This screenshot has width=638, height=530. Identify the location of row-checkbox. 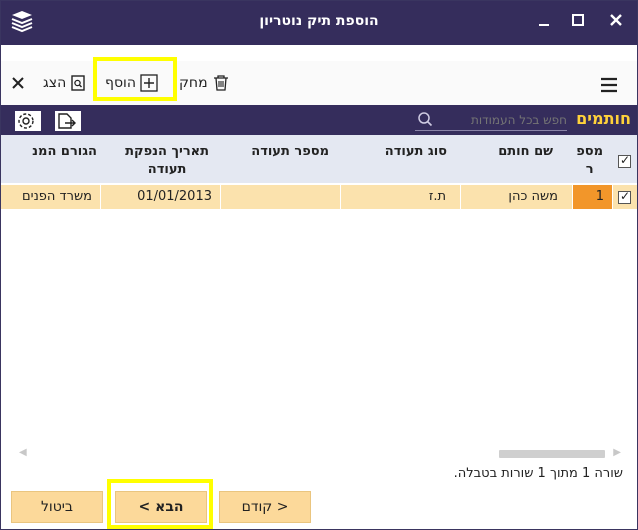
(624, 196).